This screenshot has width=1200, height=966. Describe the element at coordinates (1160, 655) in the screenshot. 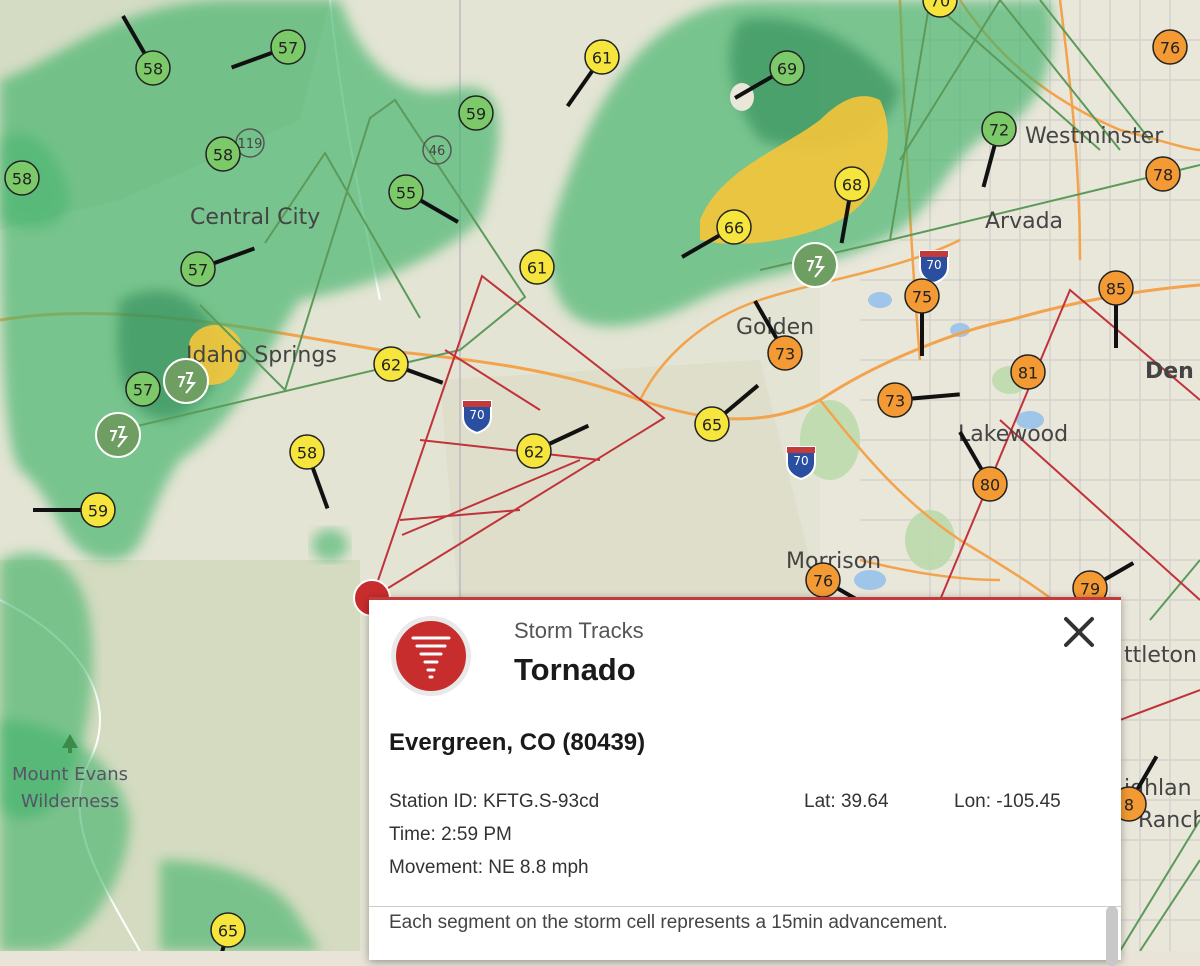

I see `place-label: ttleton` at that location.